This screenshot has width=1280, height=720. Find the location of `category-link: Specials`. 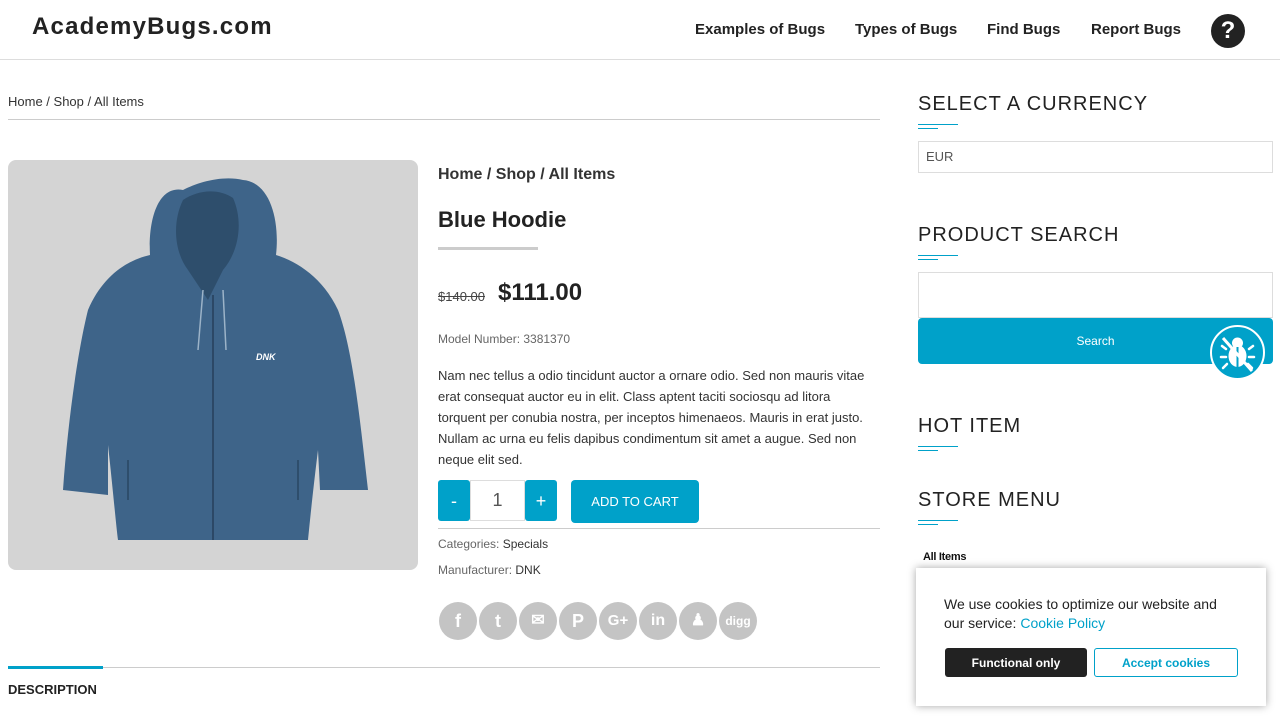

category-link: Specials is located at coordinates (525, 544).